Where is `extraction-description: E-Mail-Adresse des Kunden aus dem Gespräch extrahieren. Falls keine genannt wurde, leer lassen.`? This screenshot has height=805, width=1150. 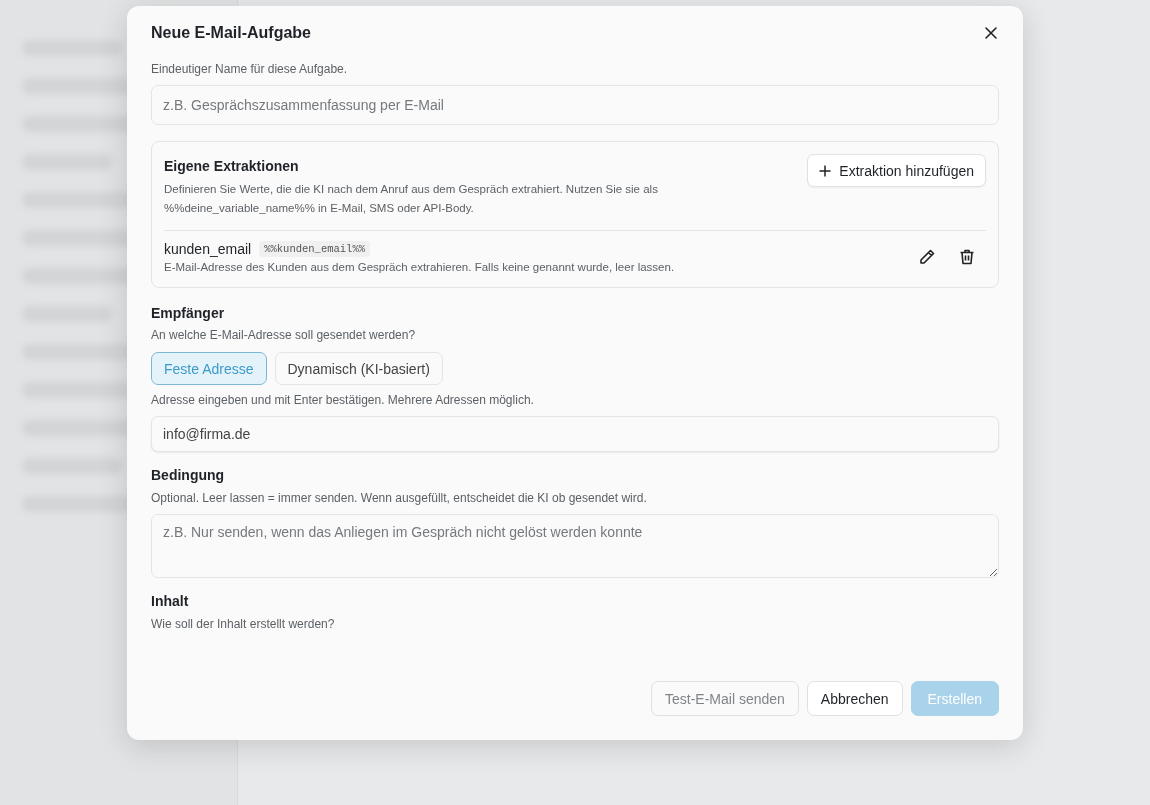
extraction-description: E-Mail-Adresse des Kunden aus dem Gespräch extrahieren. Falls keine genannt wurde, leer lassen. is located at coordinates (419, 267).